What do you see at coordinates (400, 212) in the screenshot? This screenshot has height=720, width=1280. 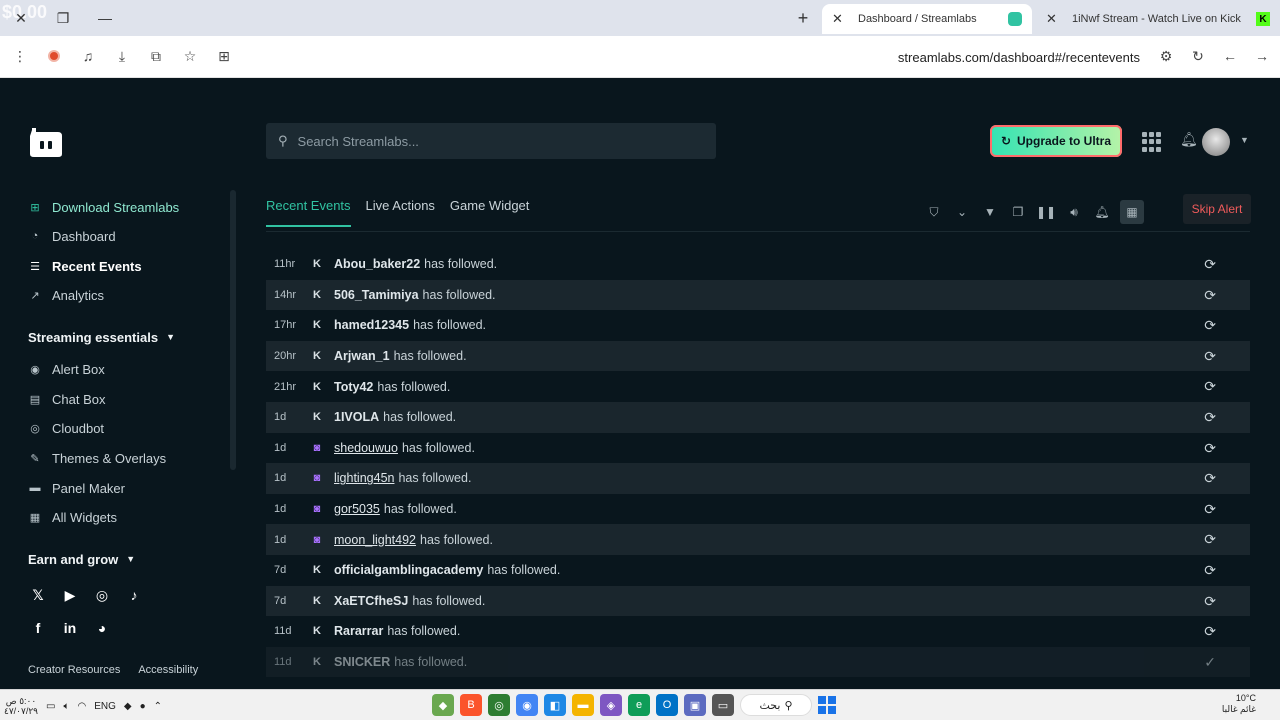 I see `tab-live-actions: Live Actions` at bounding box center [400, 212].